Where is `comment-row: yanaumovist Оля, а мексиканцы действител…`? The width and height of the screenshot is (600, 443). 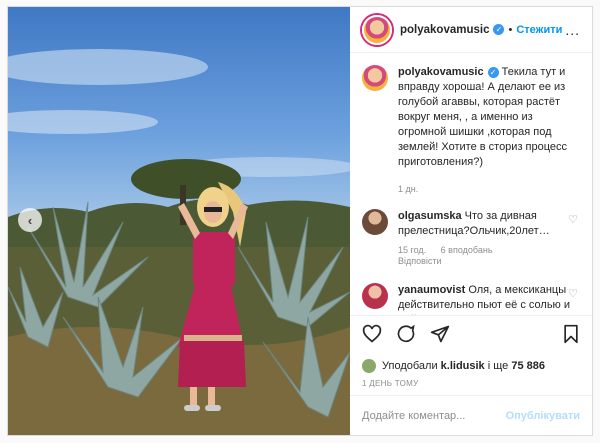 comment-row: yanaumovist Оля, а мексиканцы действител… is located at coordinates (471, 299).